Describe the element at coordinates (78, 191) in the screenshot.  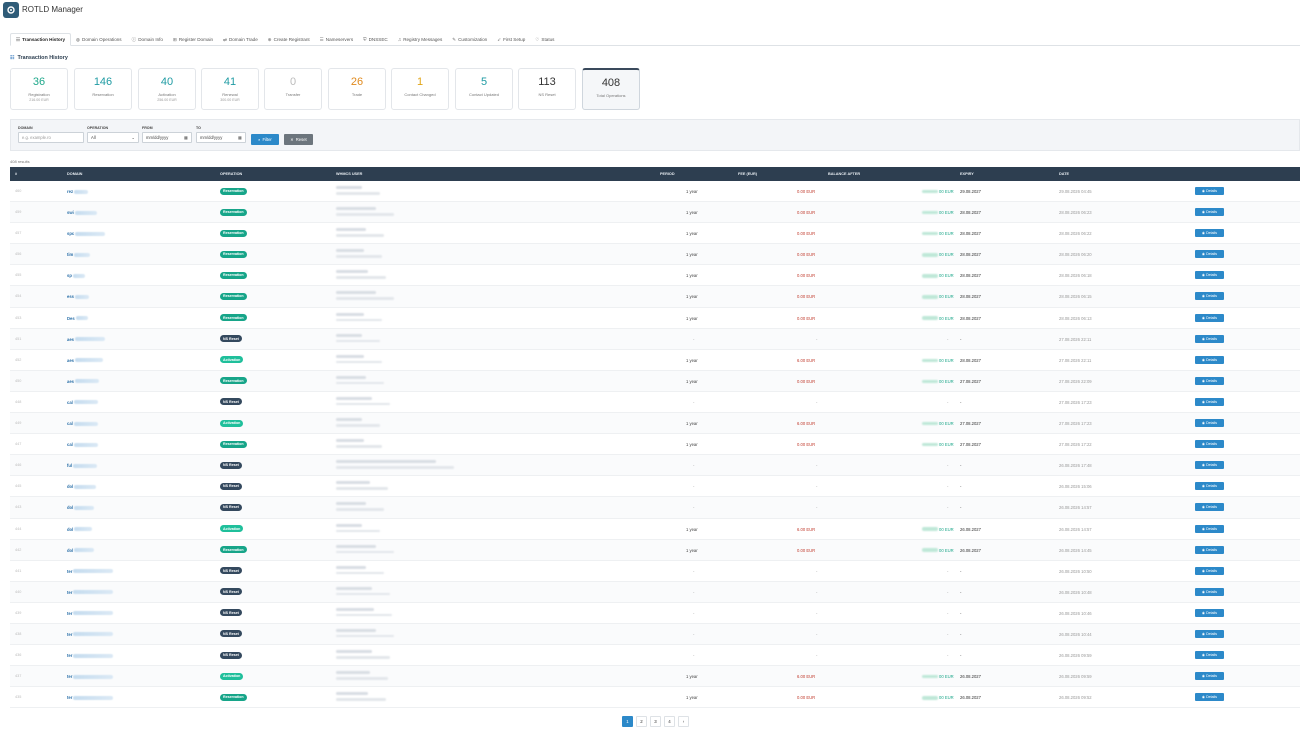
I see `domain-link: rez` at that location.